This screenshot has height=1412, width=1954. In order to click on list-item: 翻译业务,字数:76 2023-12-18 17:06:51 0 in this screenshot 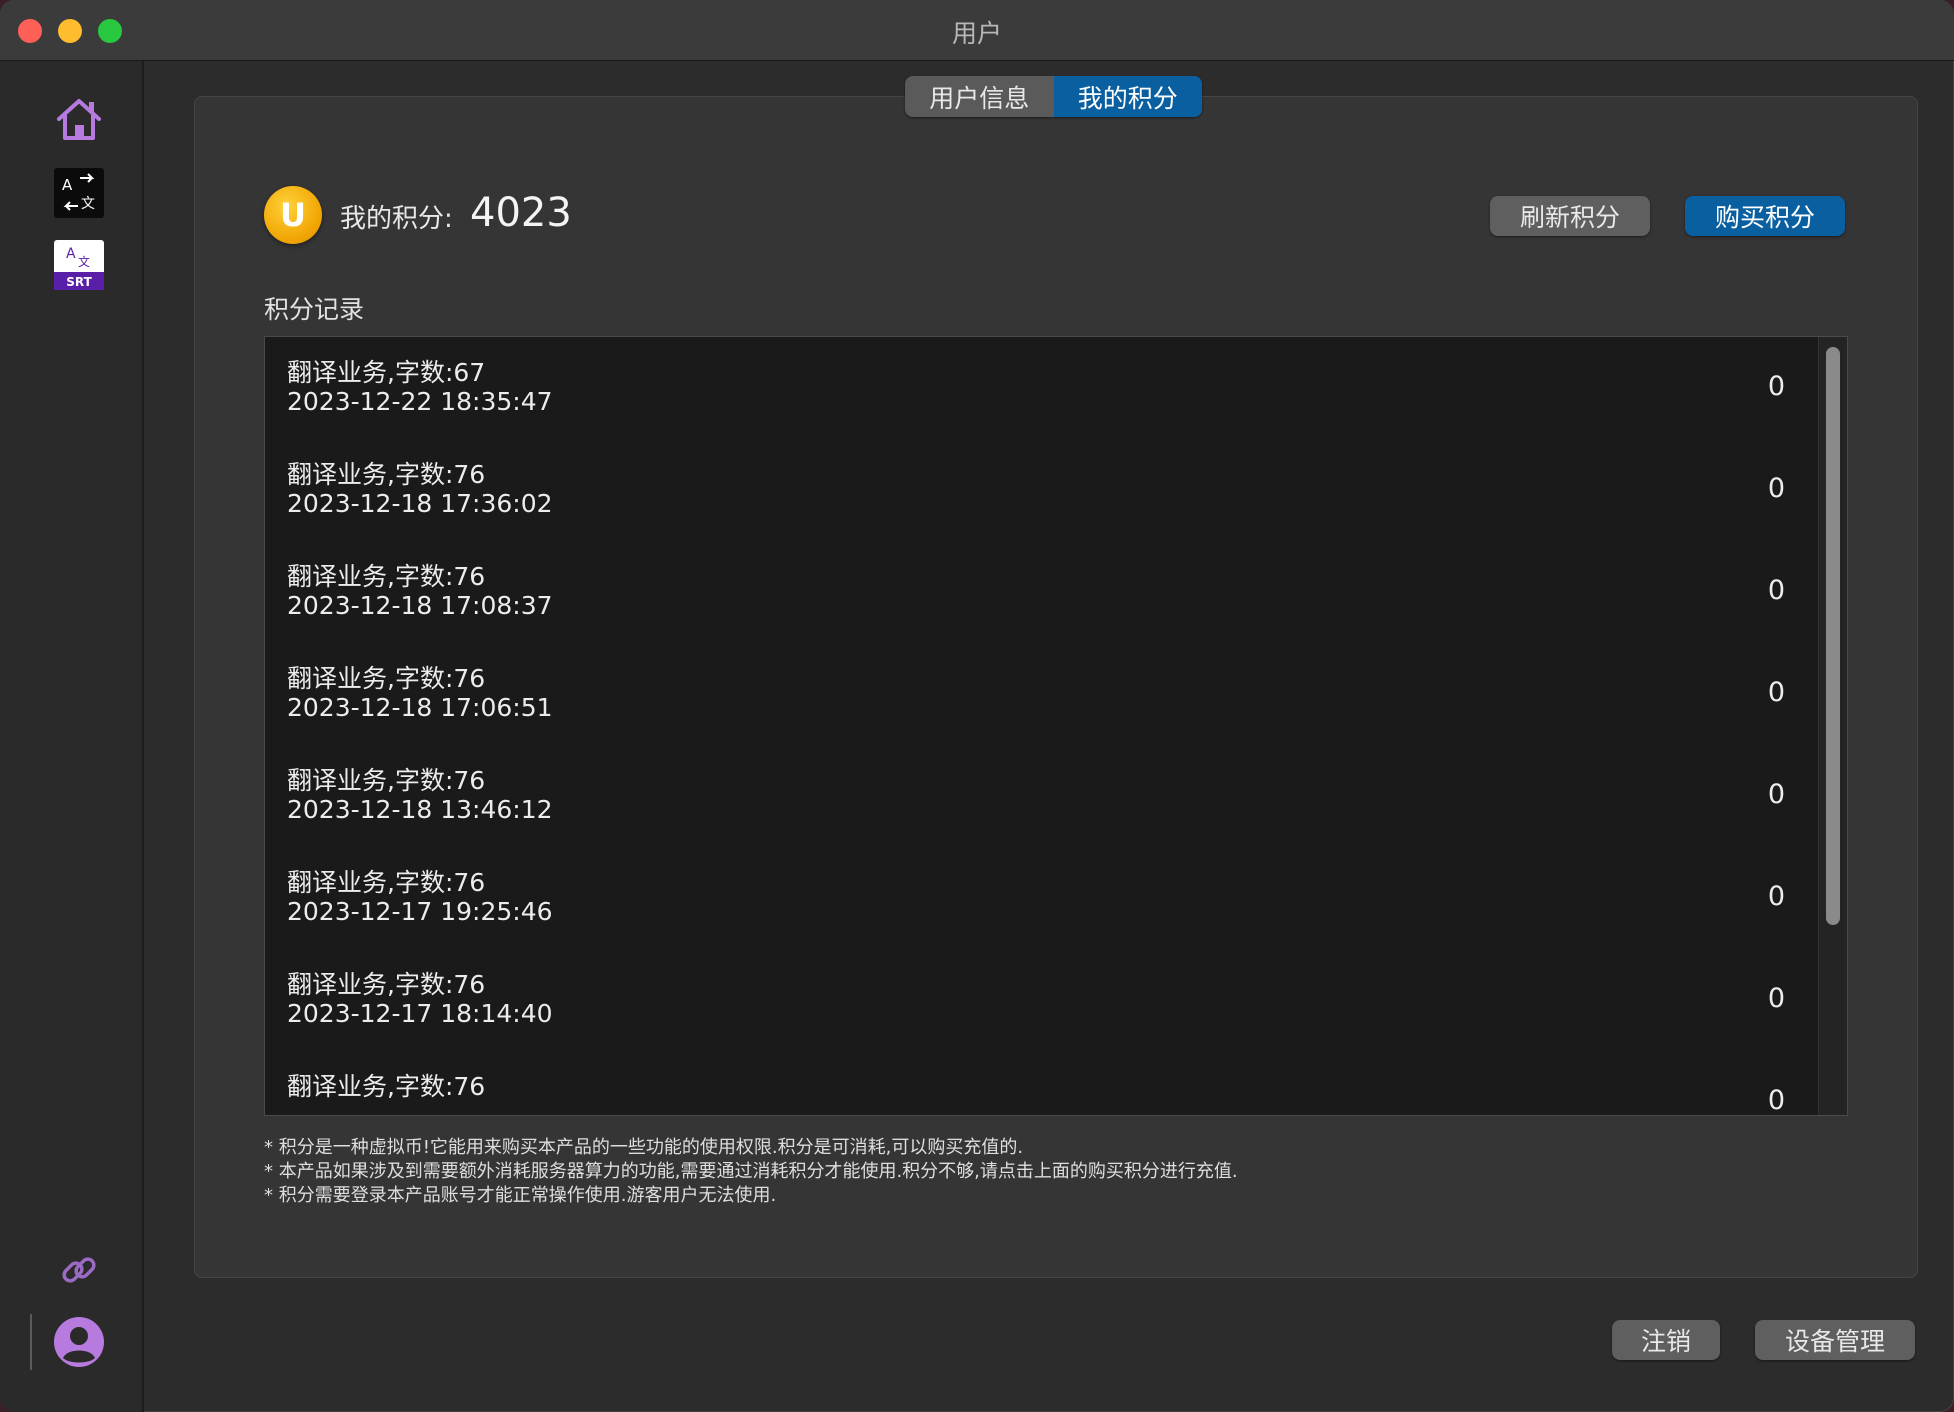, I will do `click(1040, 694)`.